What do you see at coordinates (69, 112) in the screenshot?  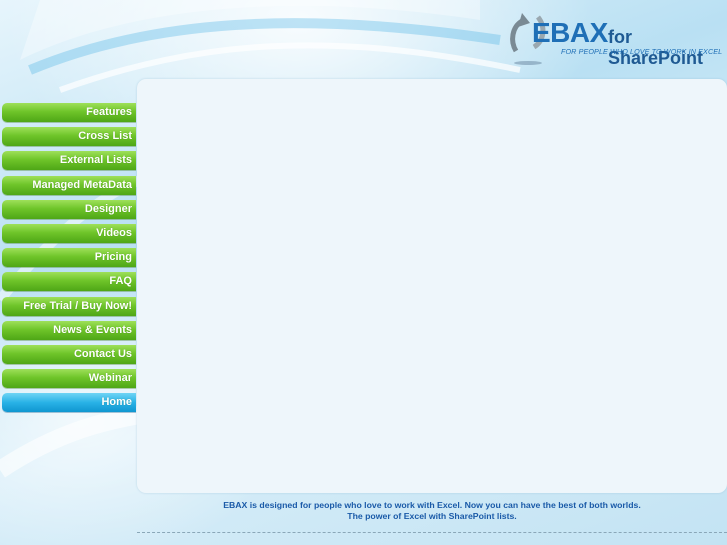 I see `nav-item-features: Features` at bounding box center [69, 112].